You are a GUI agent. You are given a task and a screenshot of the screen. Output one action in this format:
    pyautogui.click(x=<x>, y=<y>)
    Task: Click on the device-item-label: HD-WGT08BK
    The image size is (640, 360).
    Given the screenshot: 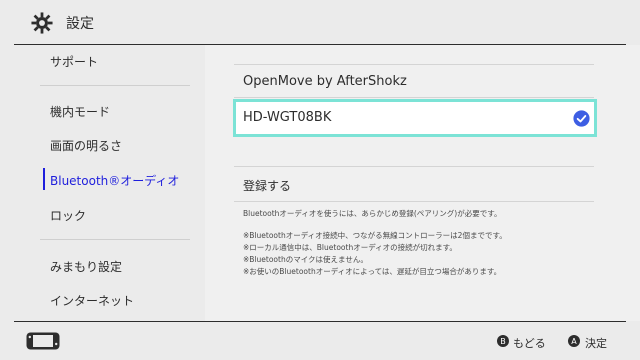 What is the action you would take?
    pyautogui.click(x=287, y=117)
    